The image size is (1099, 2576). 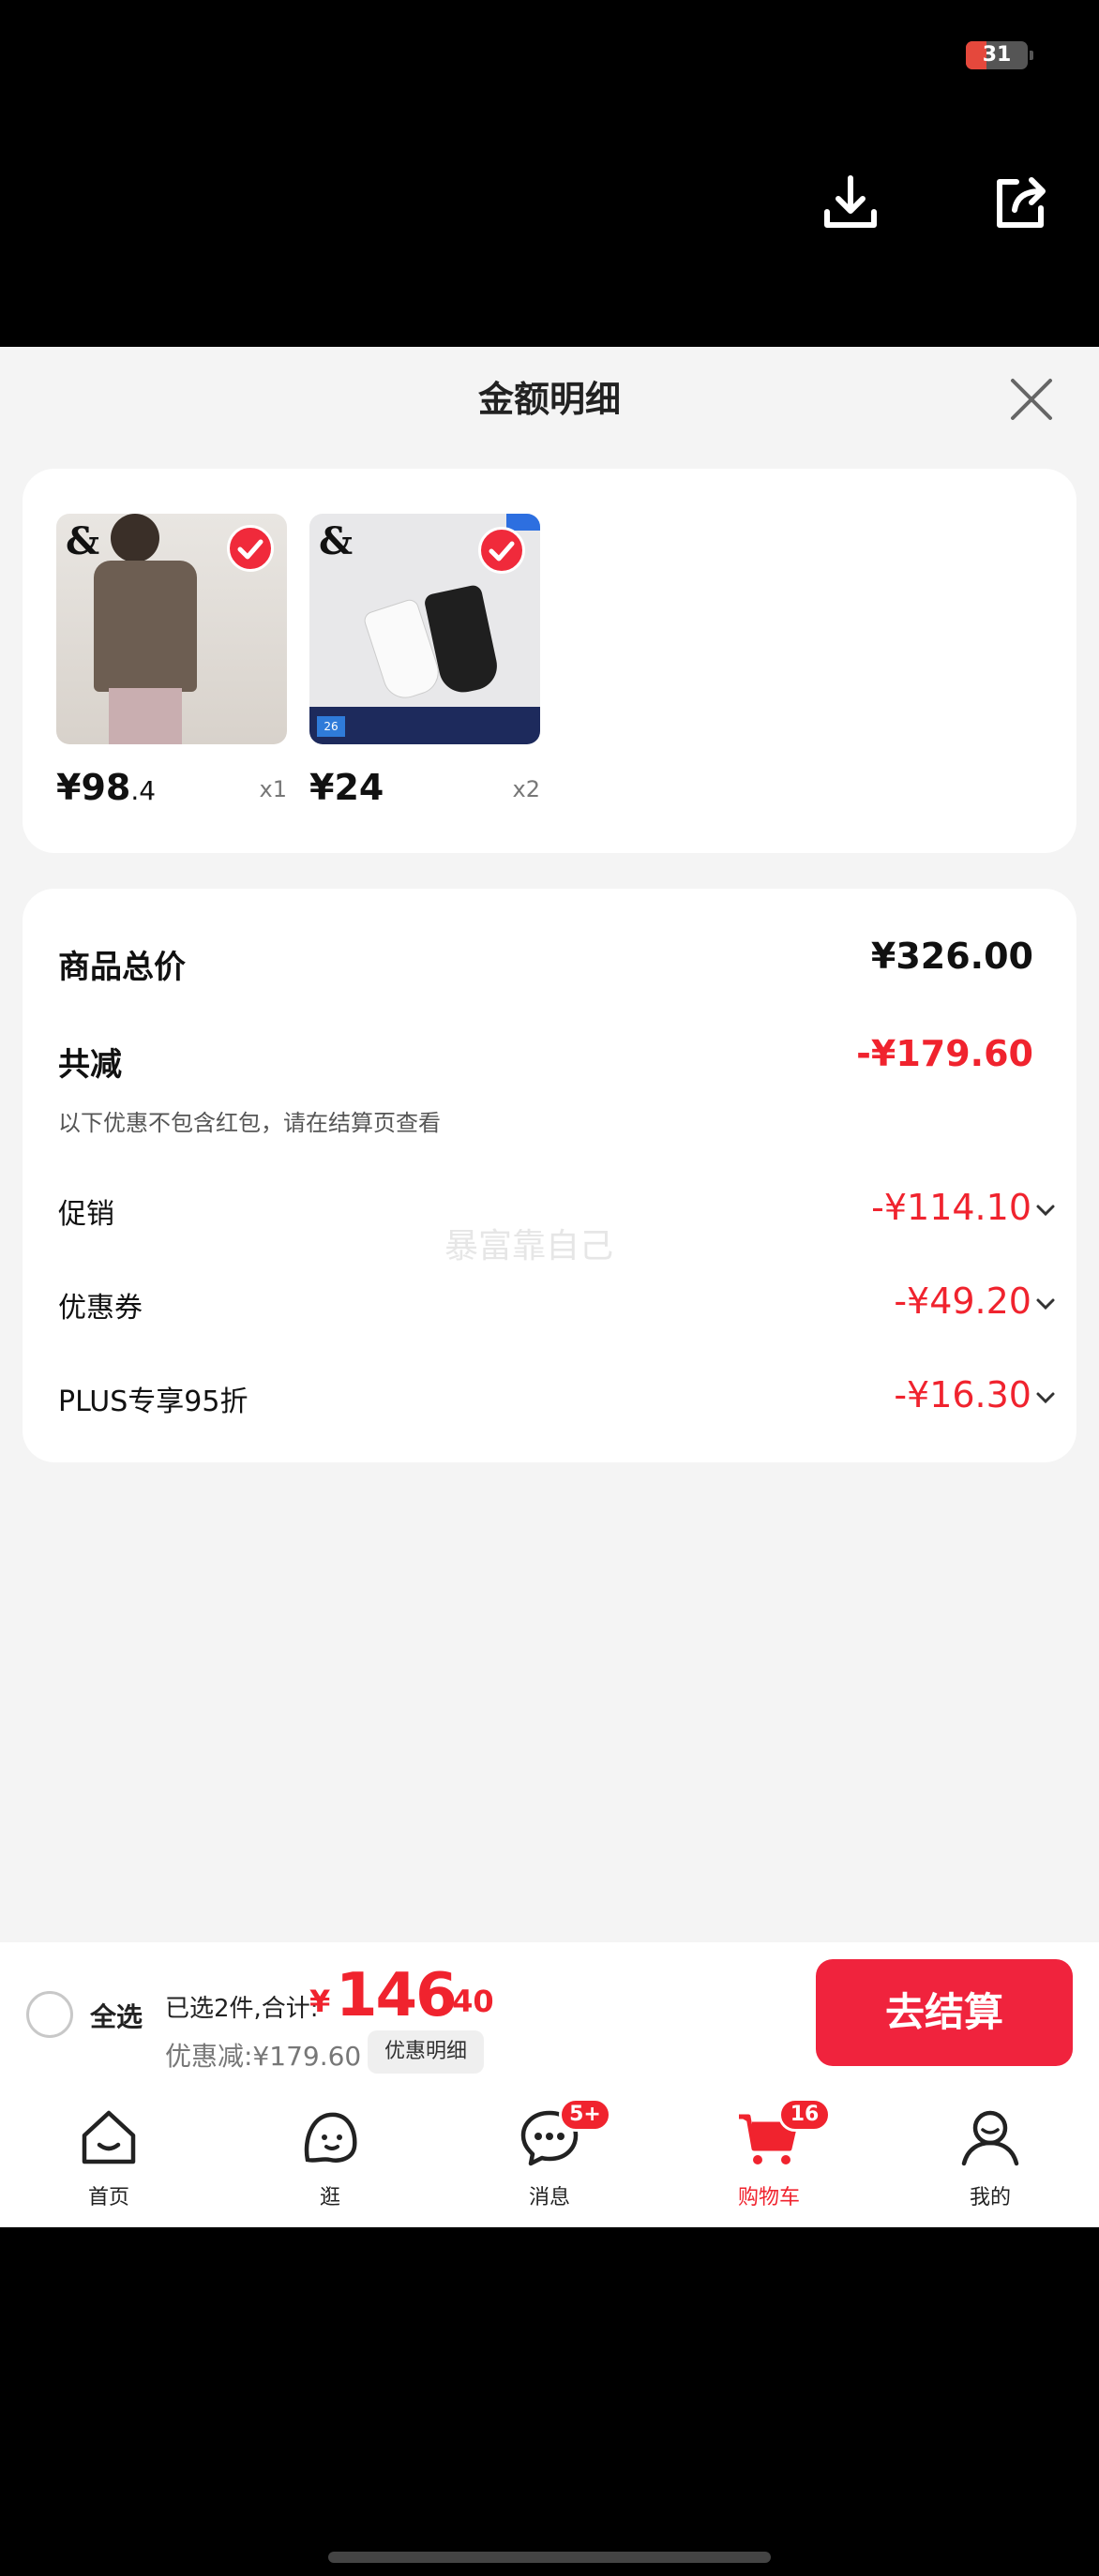 What do you see at coordinates (273, 789) in the screenshot?
I see `product-qty: x1` at bounding box center [273, 789].